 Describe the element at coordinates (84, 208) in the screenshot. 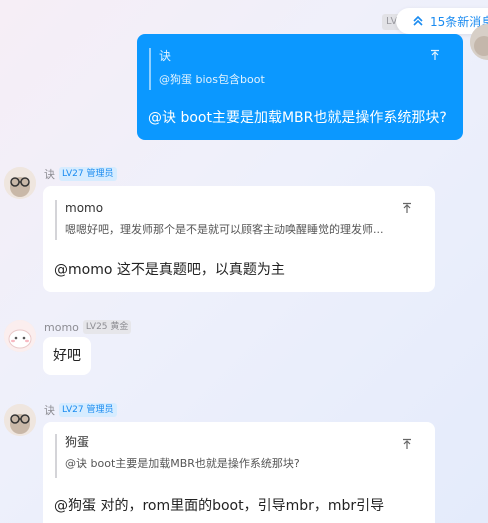

I see `quote-author: momo` at that location.